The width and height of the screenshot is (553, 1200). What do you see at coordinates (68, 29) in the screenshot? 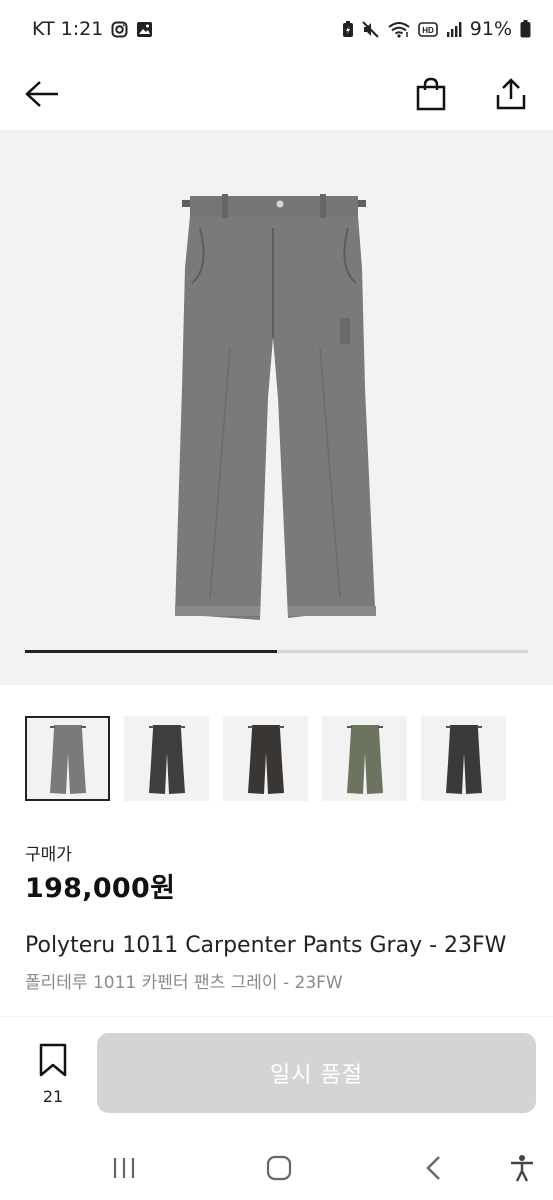
I see `carrier-time: KT 1:21` at bounding box center [68, 29].